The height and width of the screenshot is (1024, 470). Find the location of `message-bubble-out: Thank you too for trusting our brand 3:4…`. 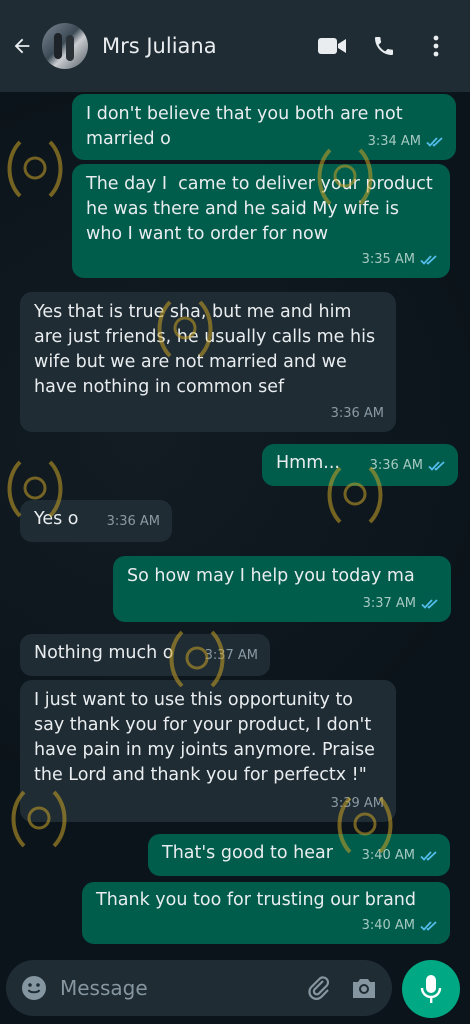

message-bubble-out: Thank you too for trusting our brand 3:4… is located at coordinates (266, 913).